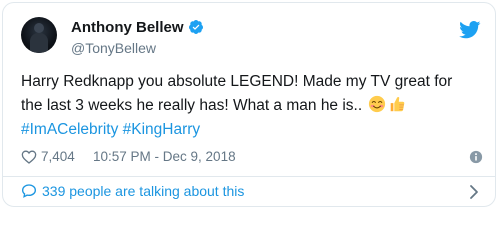  What do you see at coordinates (113, 48) in the screenshot?
I see `author-handle: @TonyBellew` at bounding box center [113, 48].